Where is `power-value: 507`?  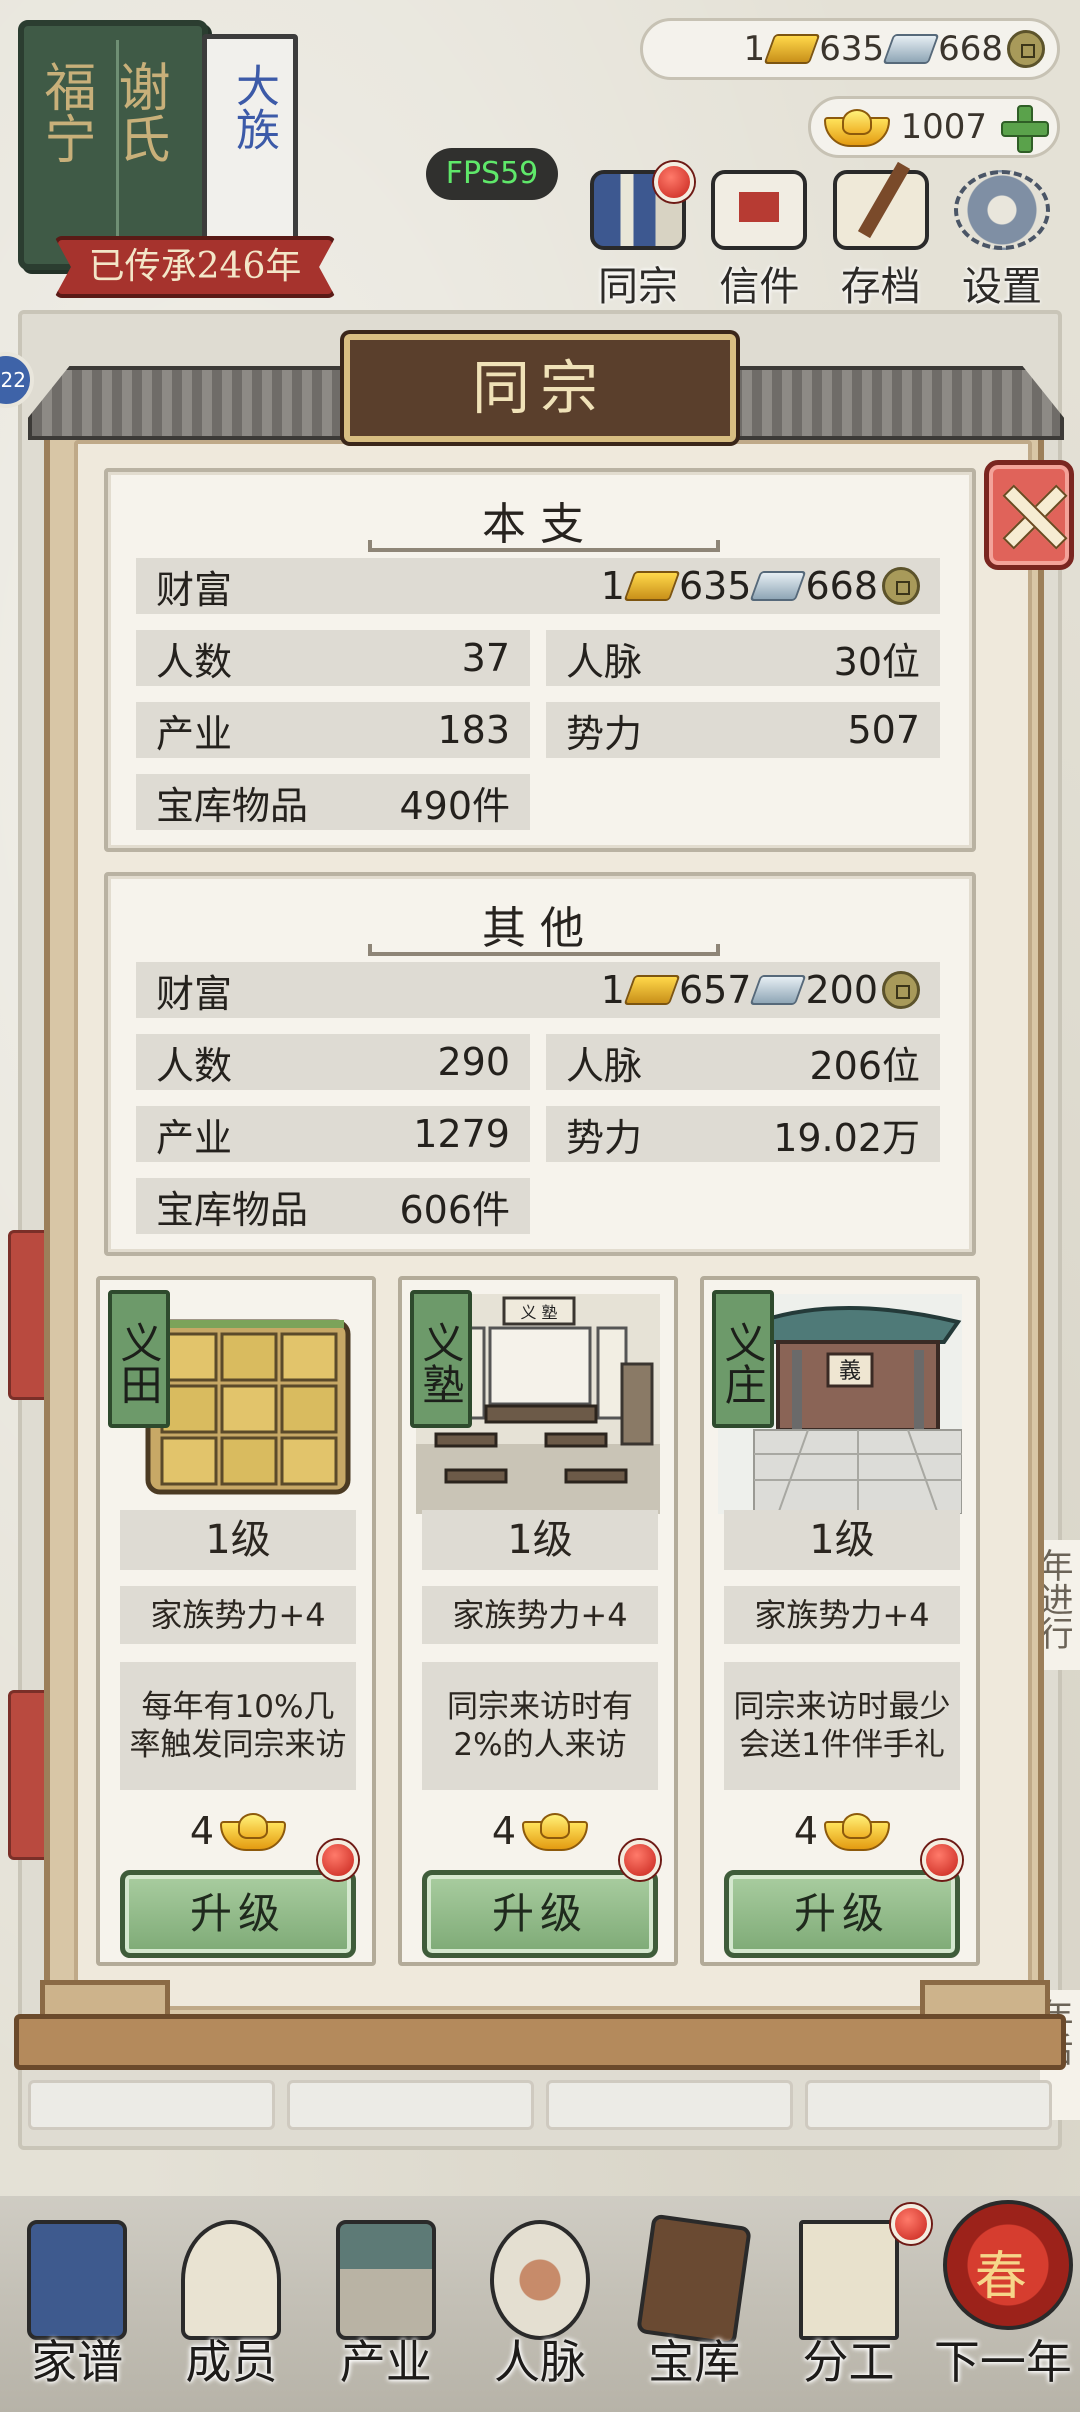
power-value: 507 is located at coordinates (883, 730).